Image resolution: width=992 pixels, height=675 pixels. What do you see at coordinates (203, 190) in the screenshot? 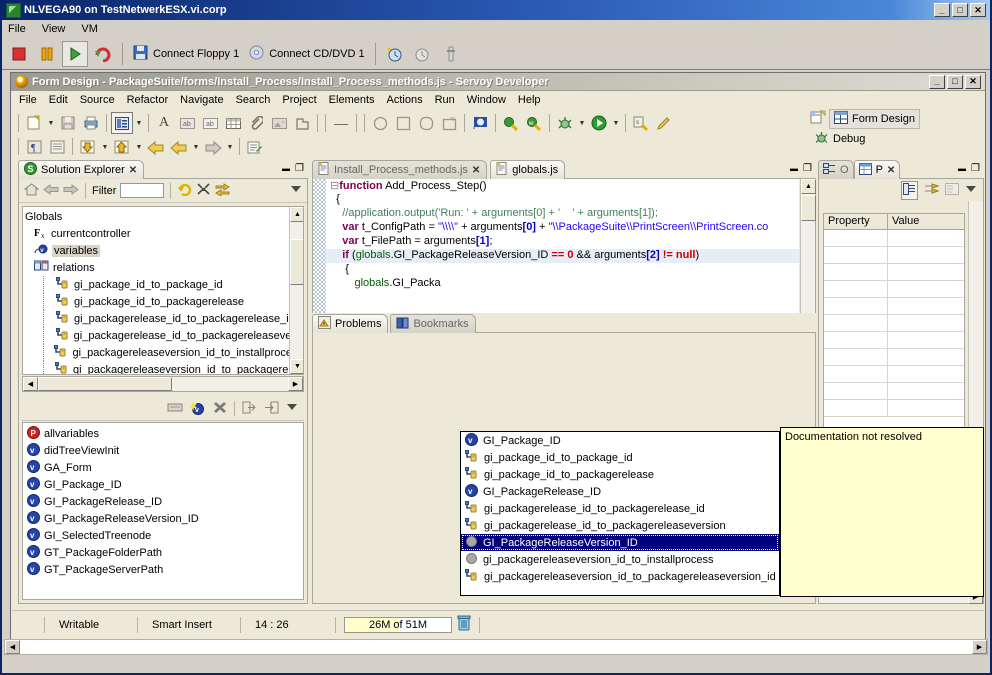
I see `collapse-all-icon` at bounding box center [203, 190].